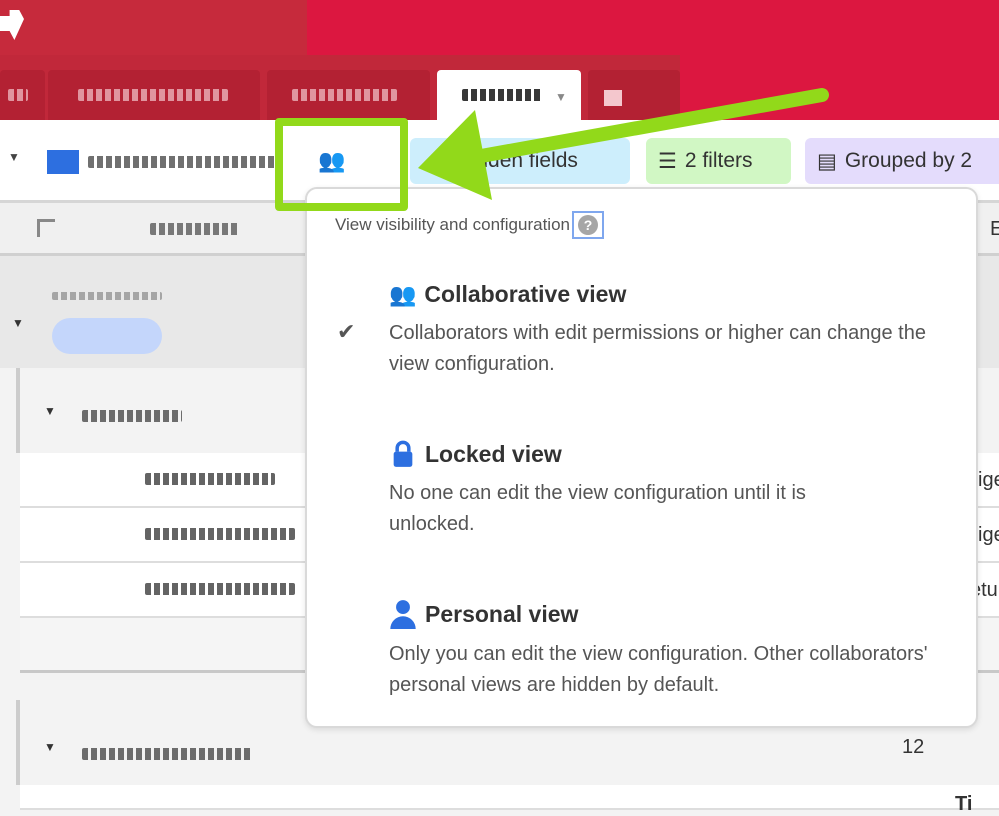  Describe the element at coordinates (623, 144) in the screenshot. I see `annotation-arrow` at that location.